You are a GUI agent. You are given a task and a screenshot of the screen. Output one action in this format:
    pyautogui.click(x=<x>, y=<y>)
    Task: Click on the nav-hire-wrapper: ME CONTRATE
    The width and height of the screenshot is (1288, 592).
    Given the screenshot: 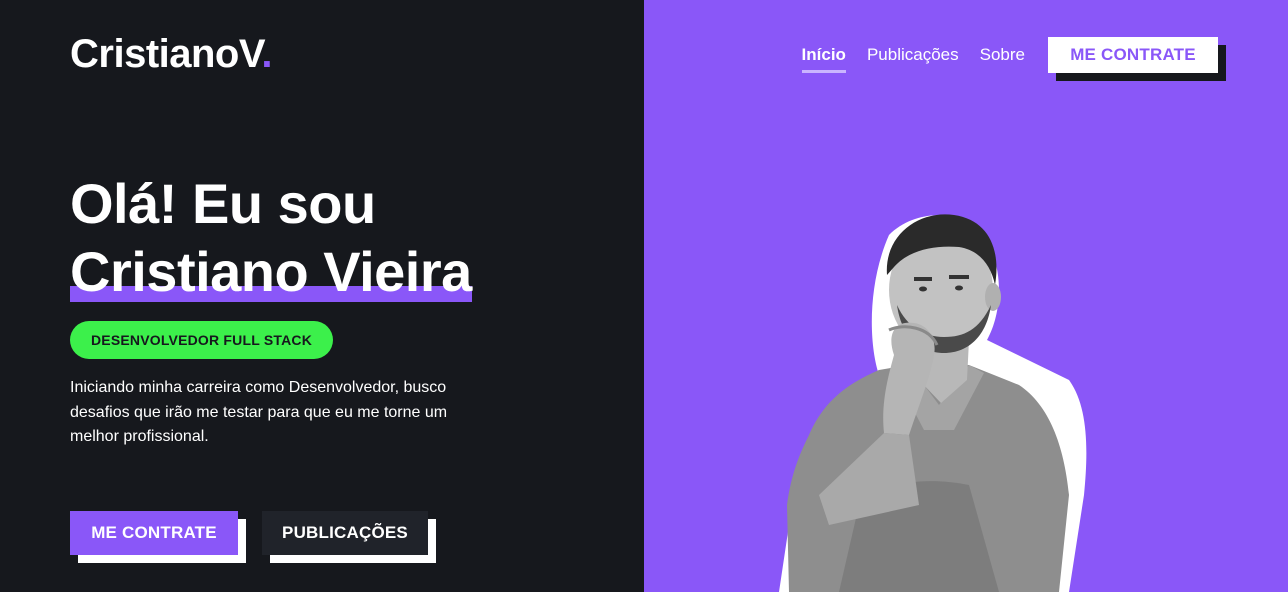 What is the action you would take?
    pyautogui.click(x=1137, y=59)
    